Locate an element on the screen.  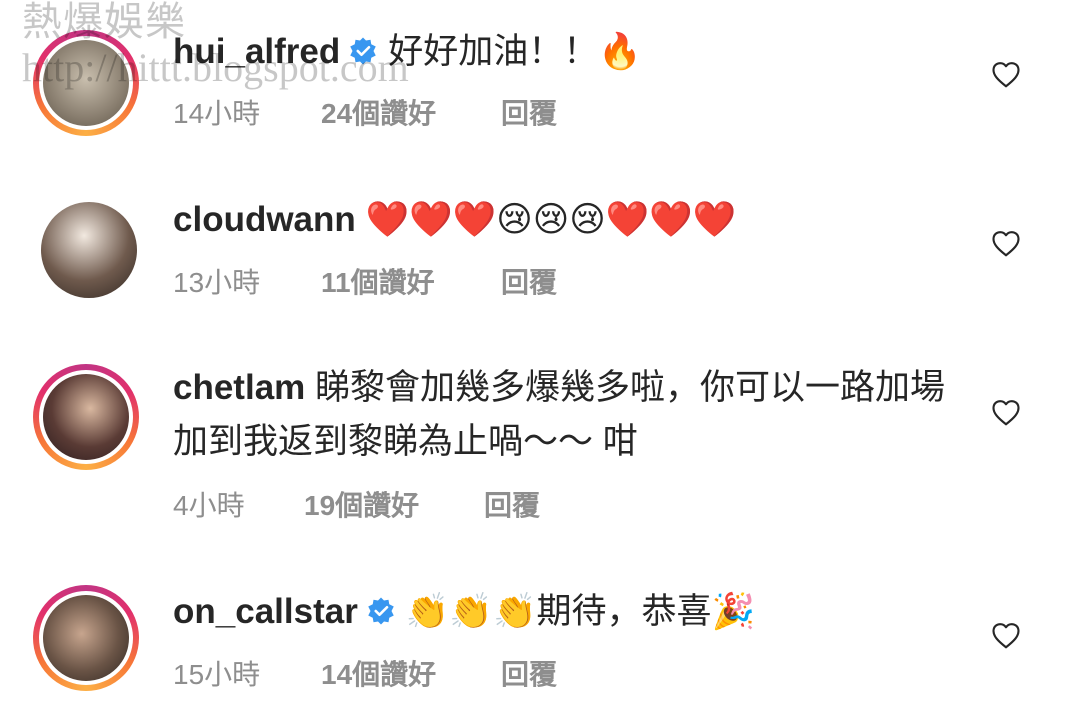
comment-meta: 14小時 24個讚好 回覆 is located at coordinates (365, 112).